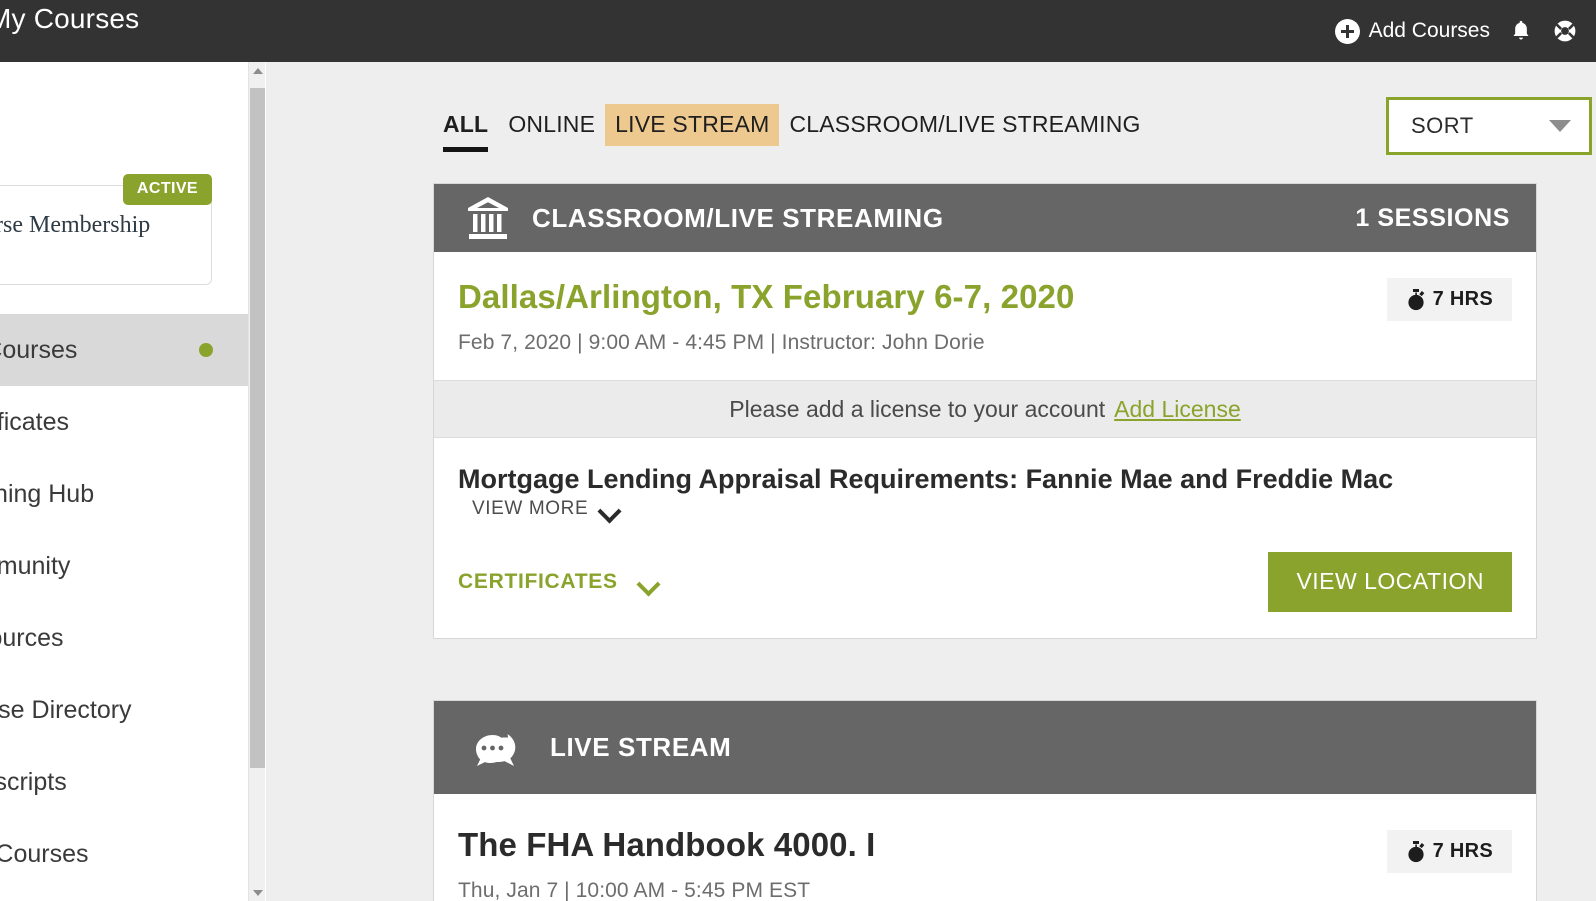 This screenshot has height=901, width=1596. I want to click on scroll-up-arrow-icon, so click(257, 70).